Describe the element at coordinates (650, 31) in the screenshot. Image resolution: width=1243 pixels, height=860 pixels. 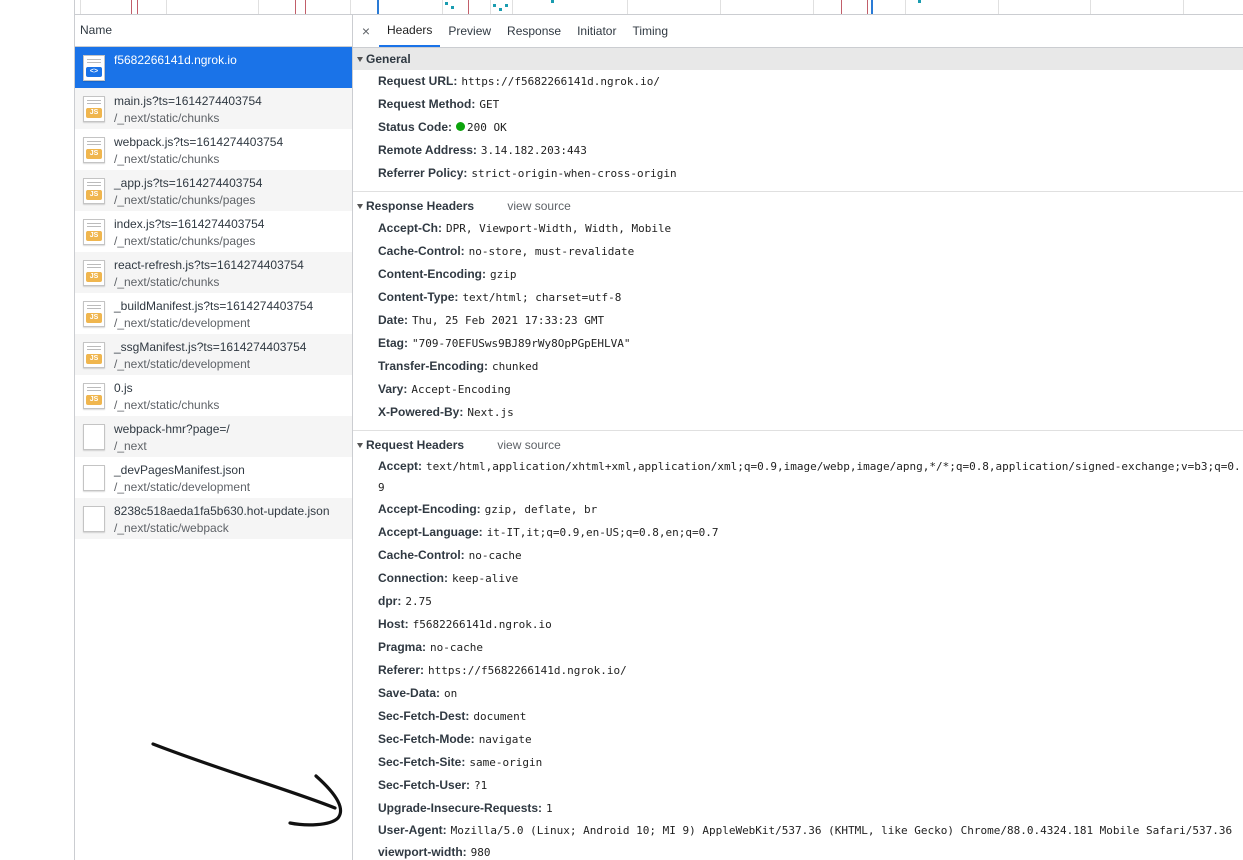
I see `tab-timing: Timing` at that location.